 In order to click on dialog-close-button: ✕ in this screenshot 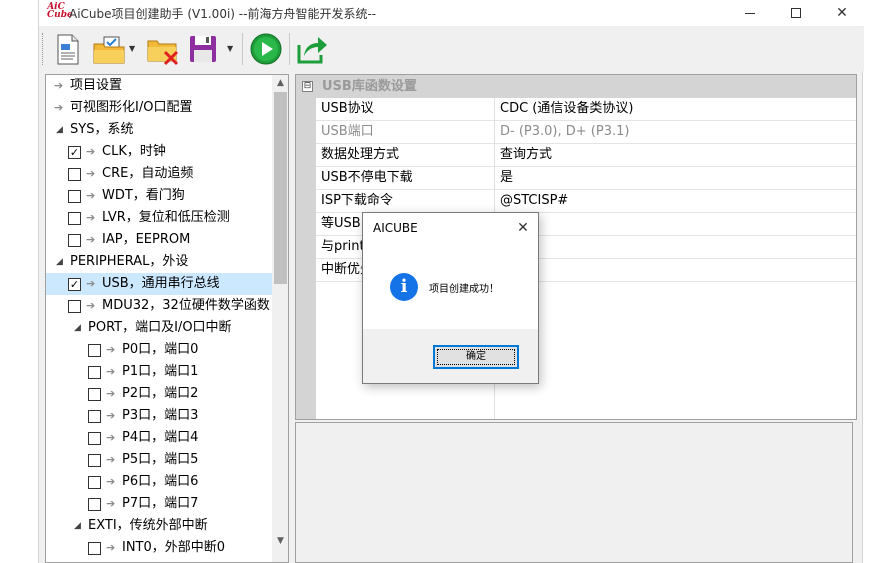, I will do `click(523, 228)`.